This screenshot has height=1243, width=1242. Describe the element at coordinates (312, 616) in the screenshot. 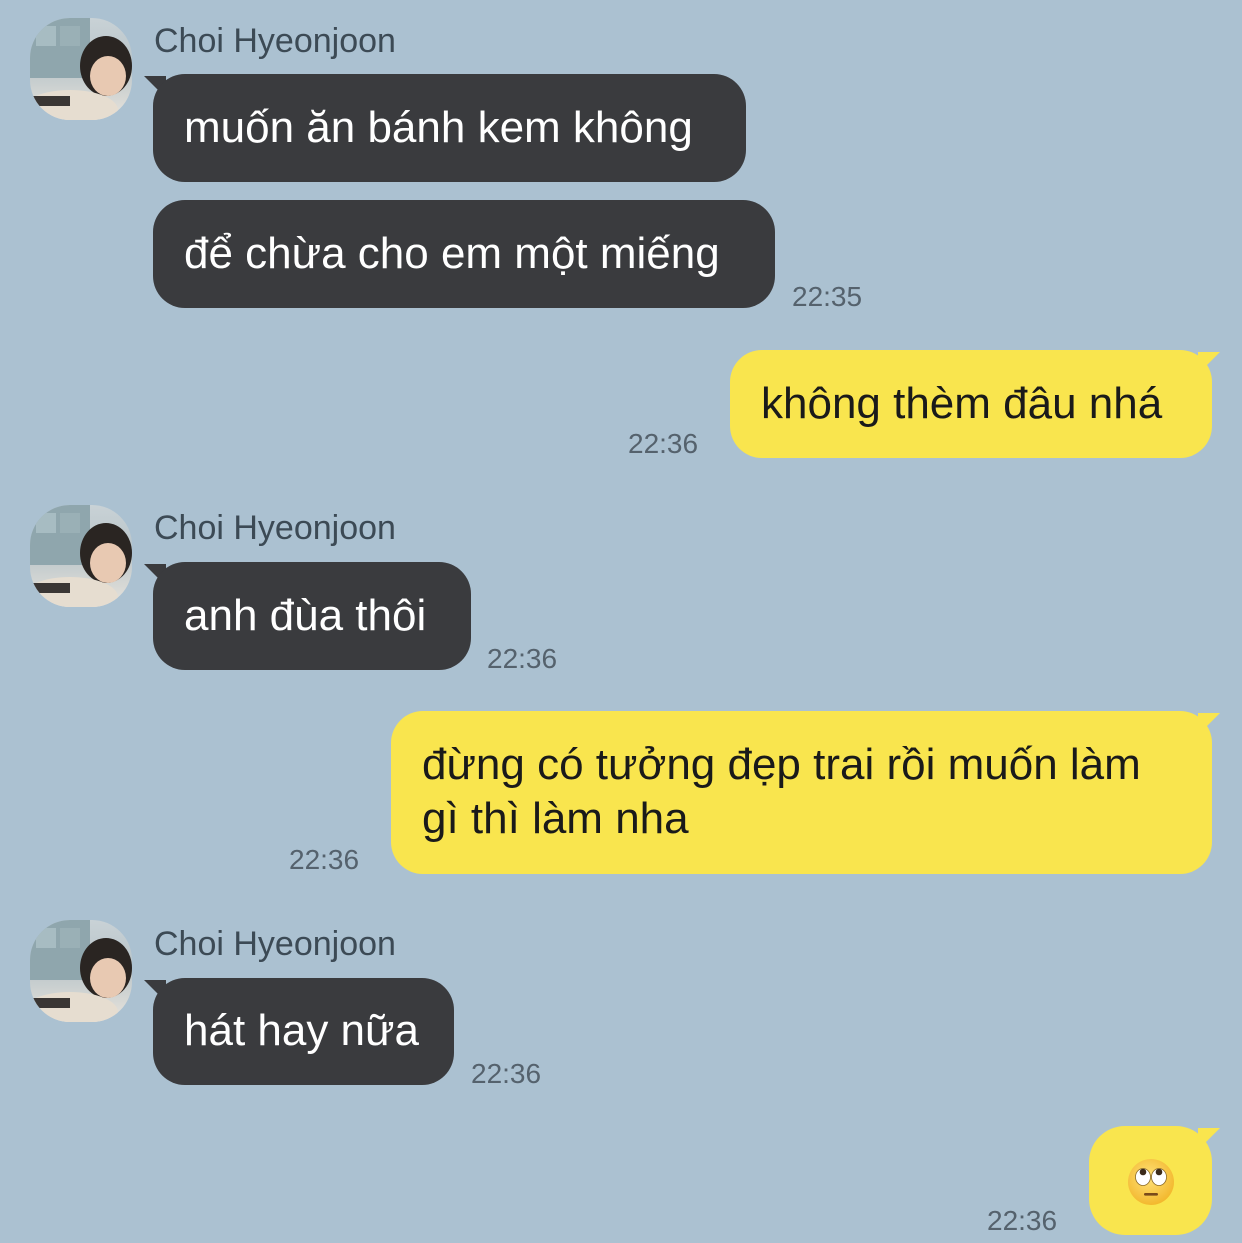

I see `message-bubble: anh đùa thôi` at that location.